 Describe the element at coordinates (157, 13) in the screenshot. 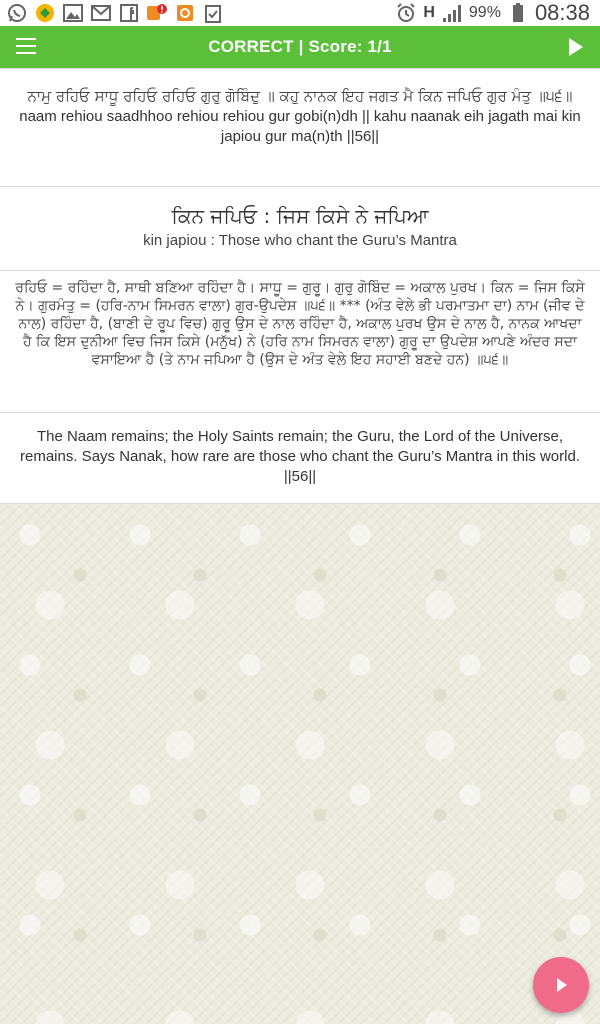

I see `quikr-alert-icon` at that location.